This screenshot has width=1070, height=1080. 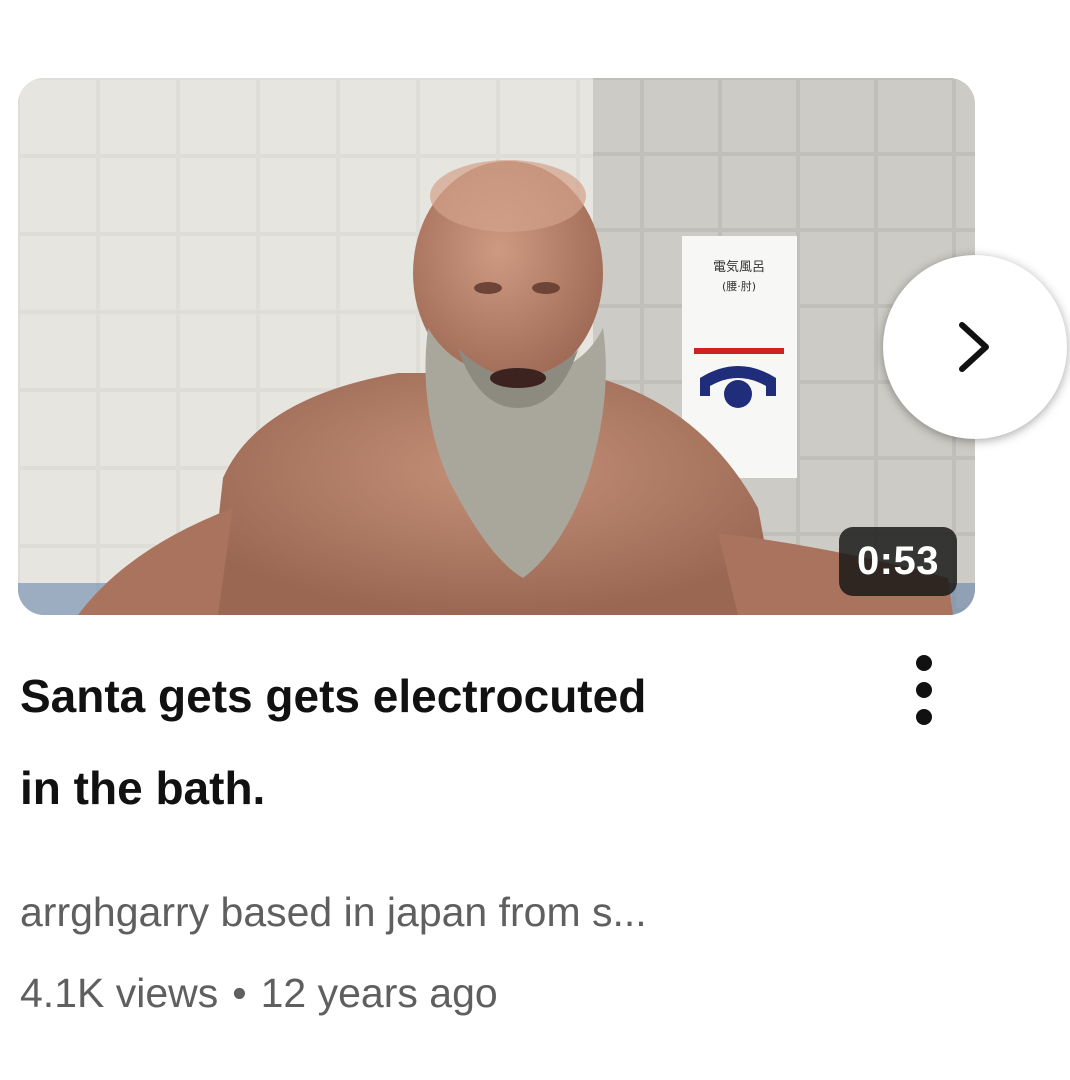 I want to click on chevron-right-icon, so click(x=974, y=347).